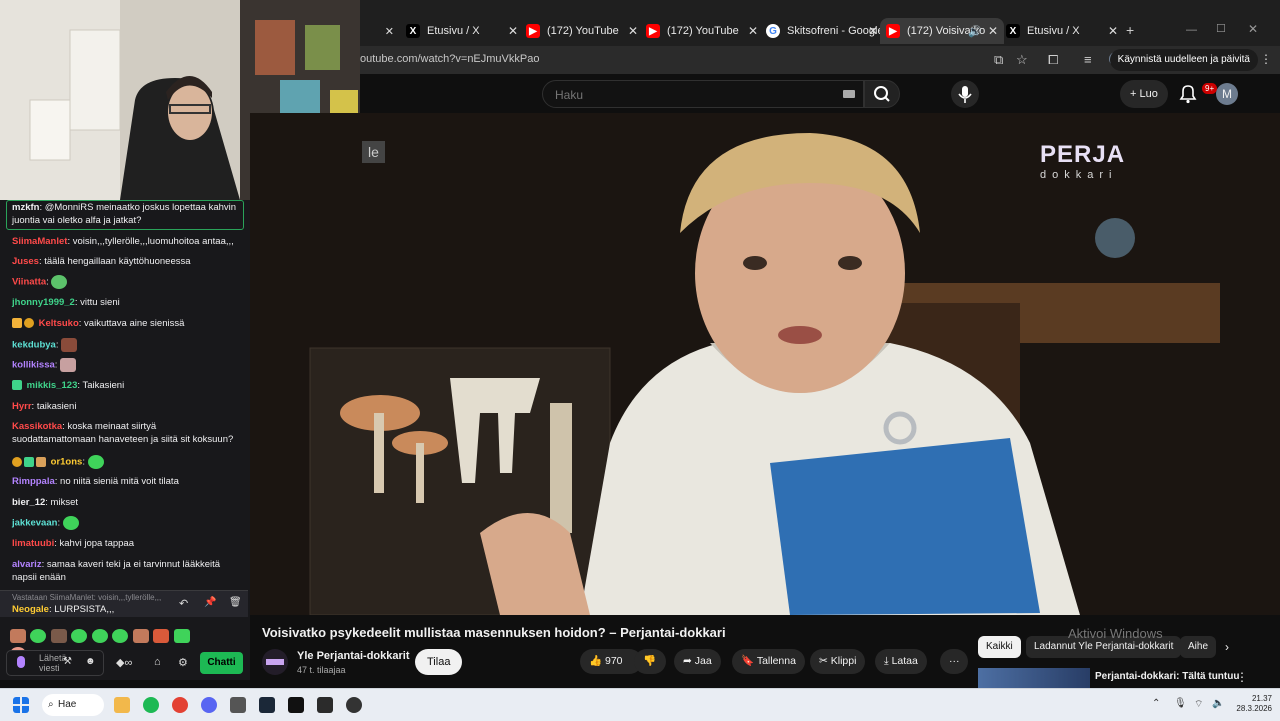 The height and width of the screenshot is (721, 1280). I want to click on notifications-bell-icon, so click(1188, 94).